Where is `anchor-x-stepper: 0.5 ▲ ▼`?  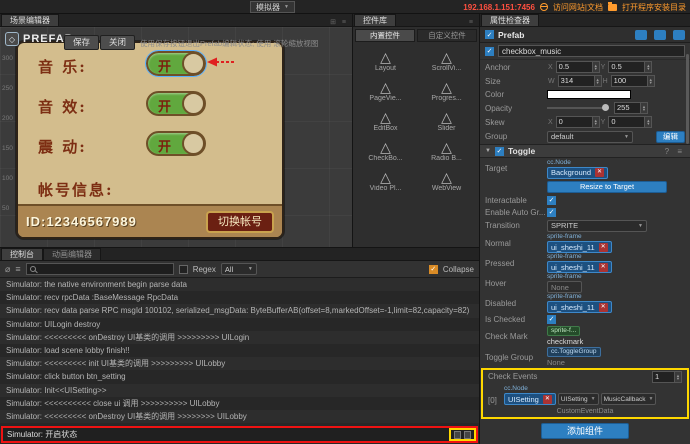 anchor-x-stepper: 0.5 ▲ ▼ is located at coordinates (577, 67).